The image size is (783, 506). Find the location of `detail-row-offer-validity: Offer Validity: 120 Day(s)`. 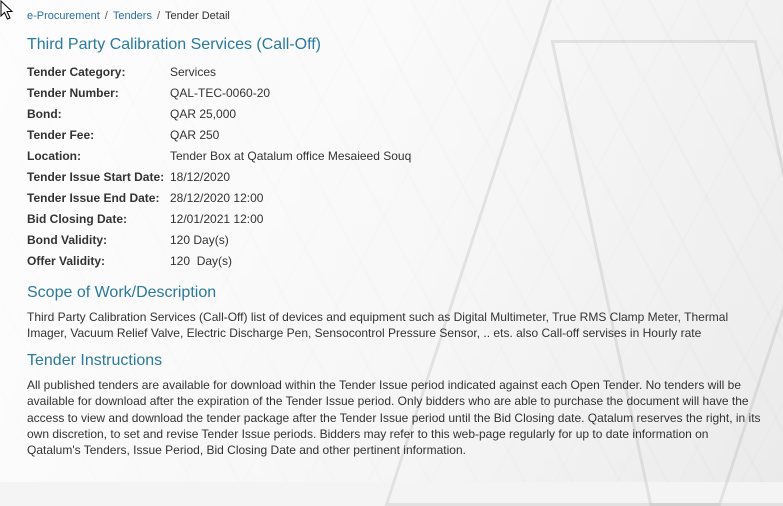

detail-row-offer-validity: Offer Validity: 120 Day(s) is located at coordinates (219, 260).